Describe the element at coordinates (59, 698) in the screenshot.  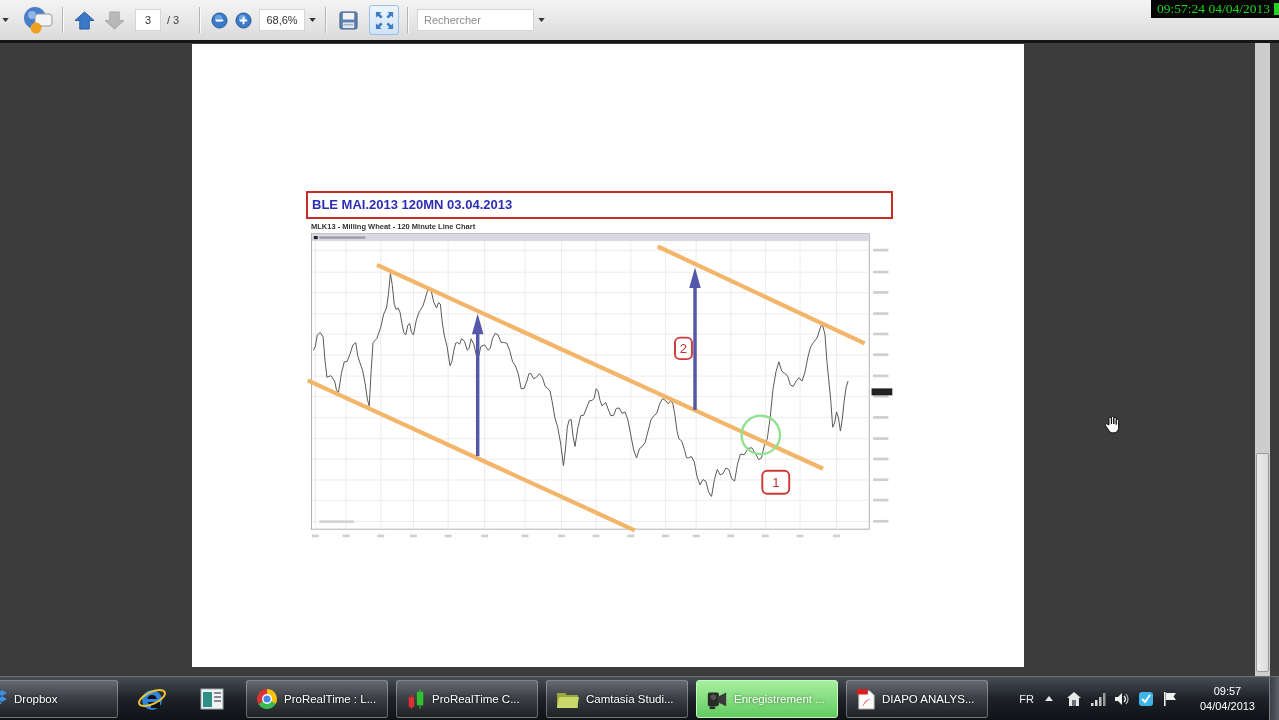
I see `taskbar-button: Dropbox` at that location.